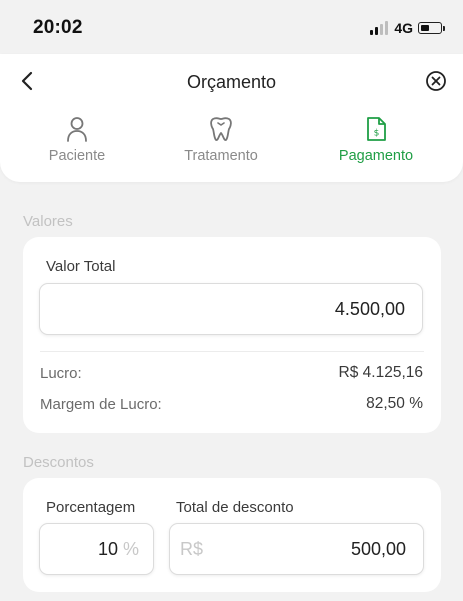 Image resolution: width=463 pixels, height=601 pixels. What do you see at coordinates (77, 156) in the screenshot?
I see `step-paciente-label: Paciente` at bounding box center [77, 156].